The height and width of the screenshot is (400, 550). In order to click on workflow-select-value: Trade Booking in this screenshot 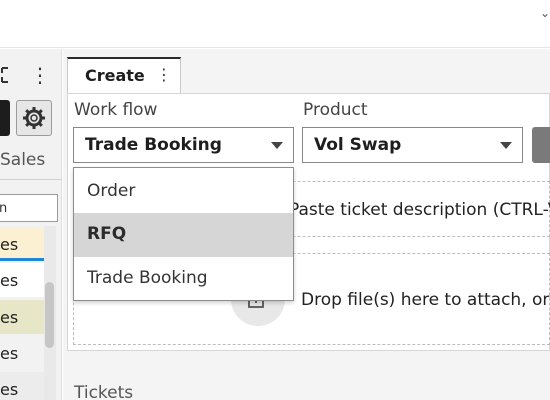, I will do `click(153, 145)`.